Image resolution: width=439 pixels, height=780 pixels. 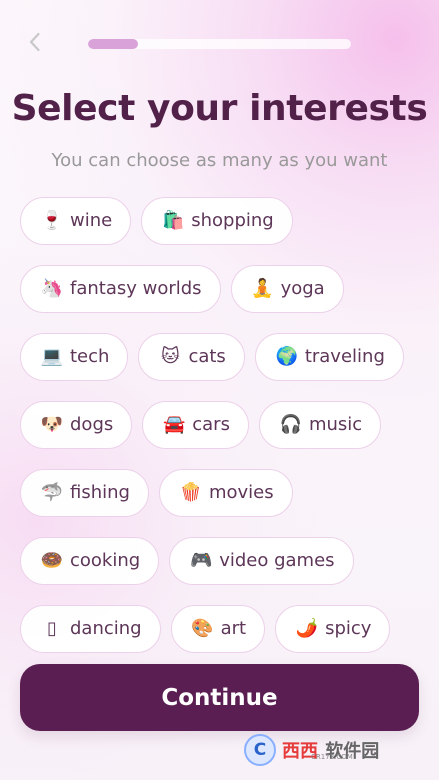 I want to click on progress-fill, so click(x=113, y=44).